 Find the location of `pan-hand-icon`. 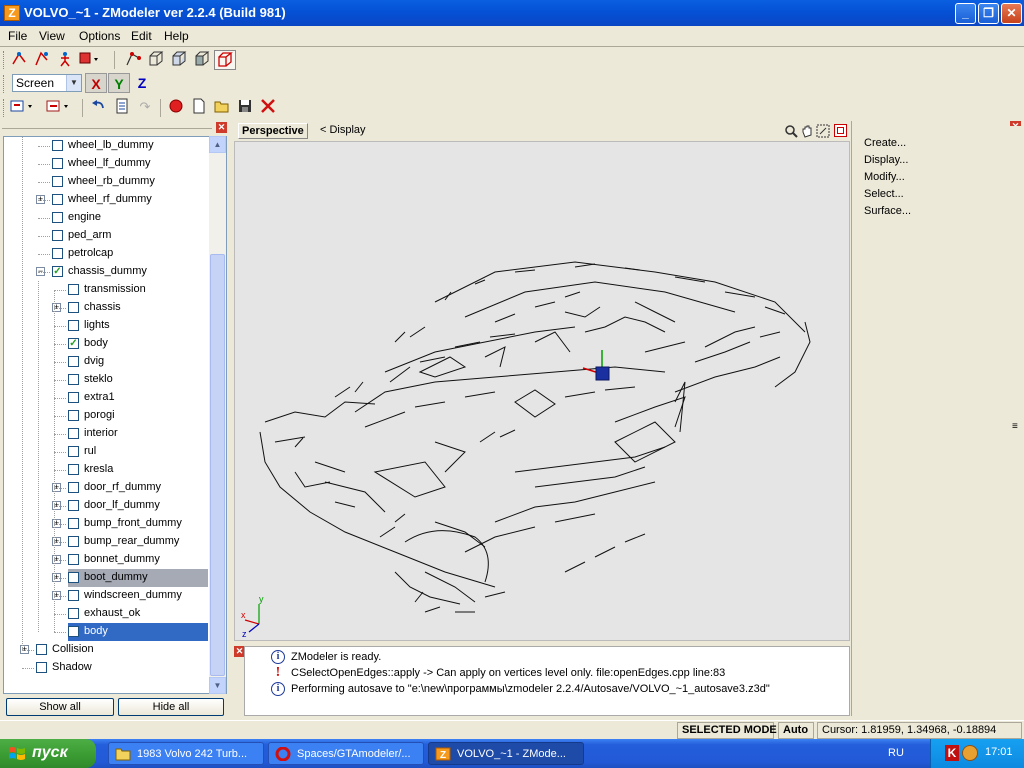

pan-hand-icon is located at coordinates (807, 131).